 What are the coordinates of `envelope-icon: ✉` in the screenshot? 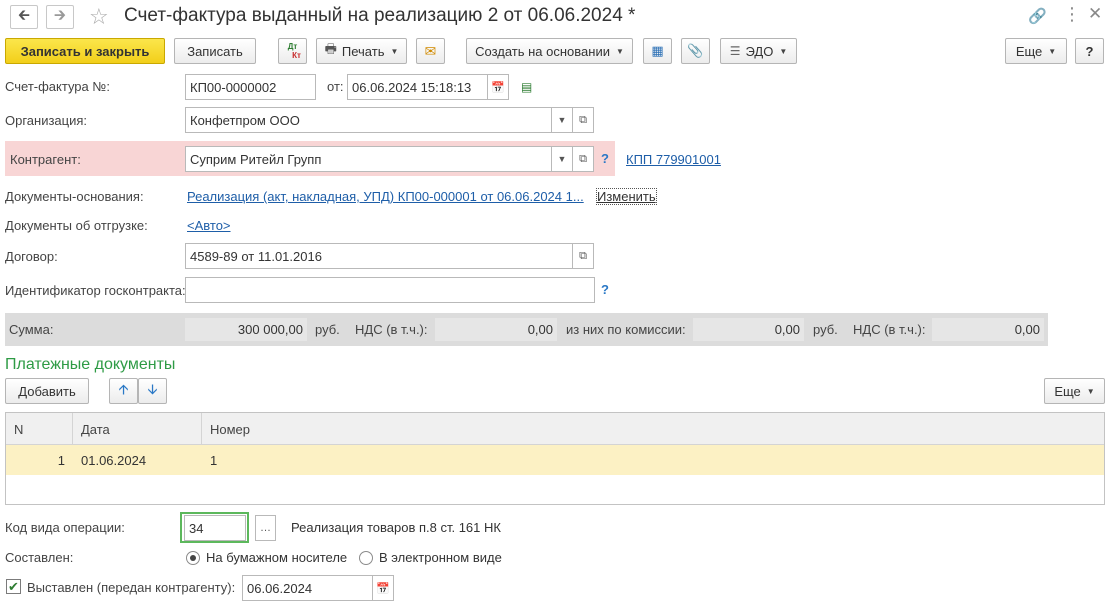 It's located at (430, 50).